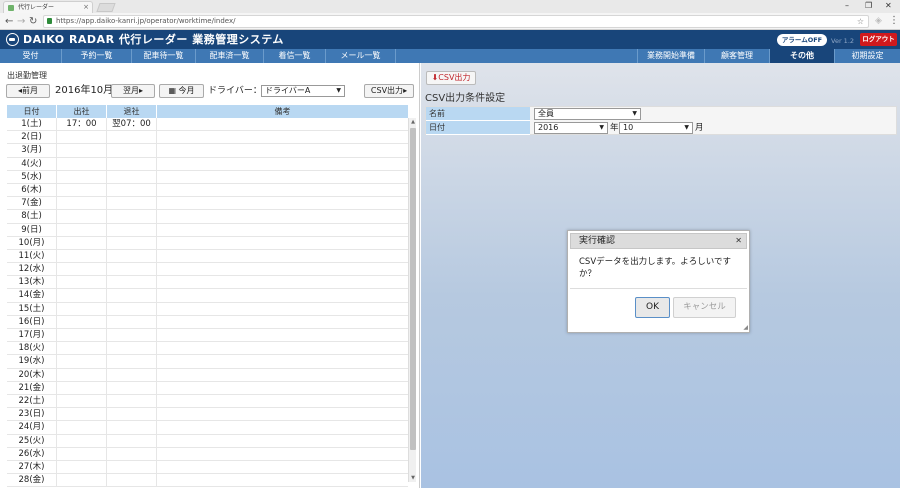 The image size is (900, 488). I want to click on maximize-icon: ❐, so click(868, 6).